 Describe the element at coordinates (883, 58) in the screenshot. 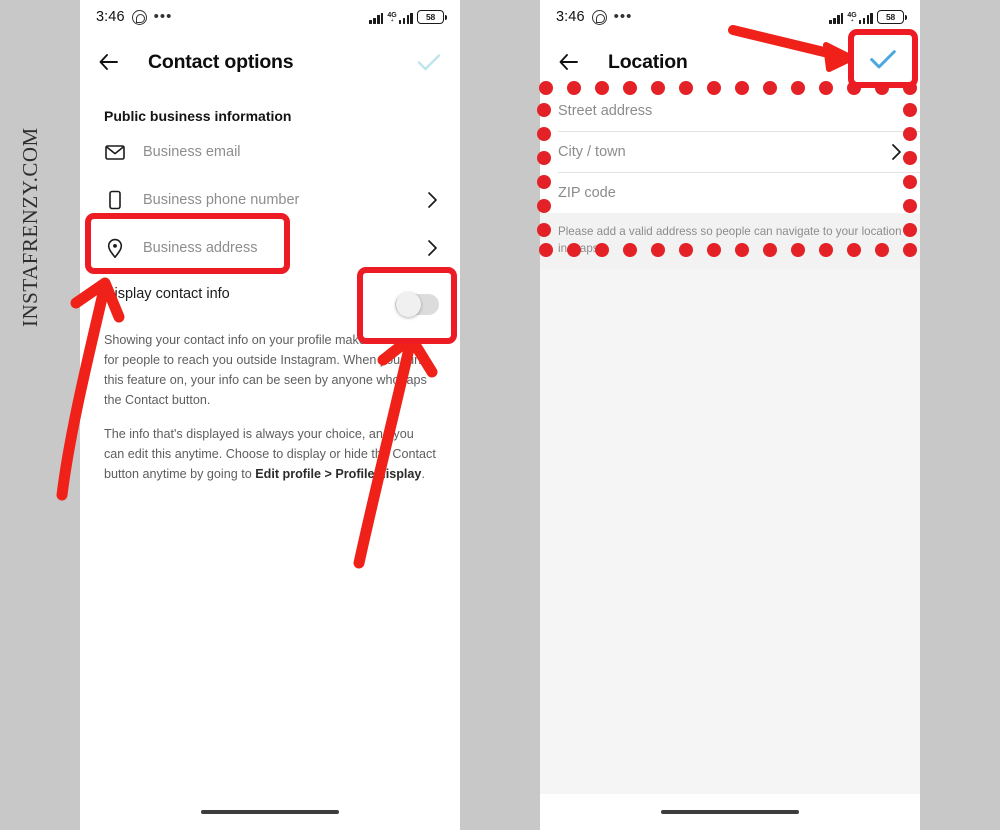

I see `highlight-box-confirm-check` at that location.